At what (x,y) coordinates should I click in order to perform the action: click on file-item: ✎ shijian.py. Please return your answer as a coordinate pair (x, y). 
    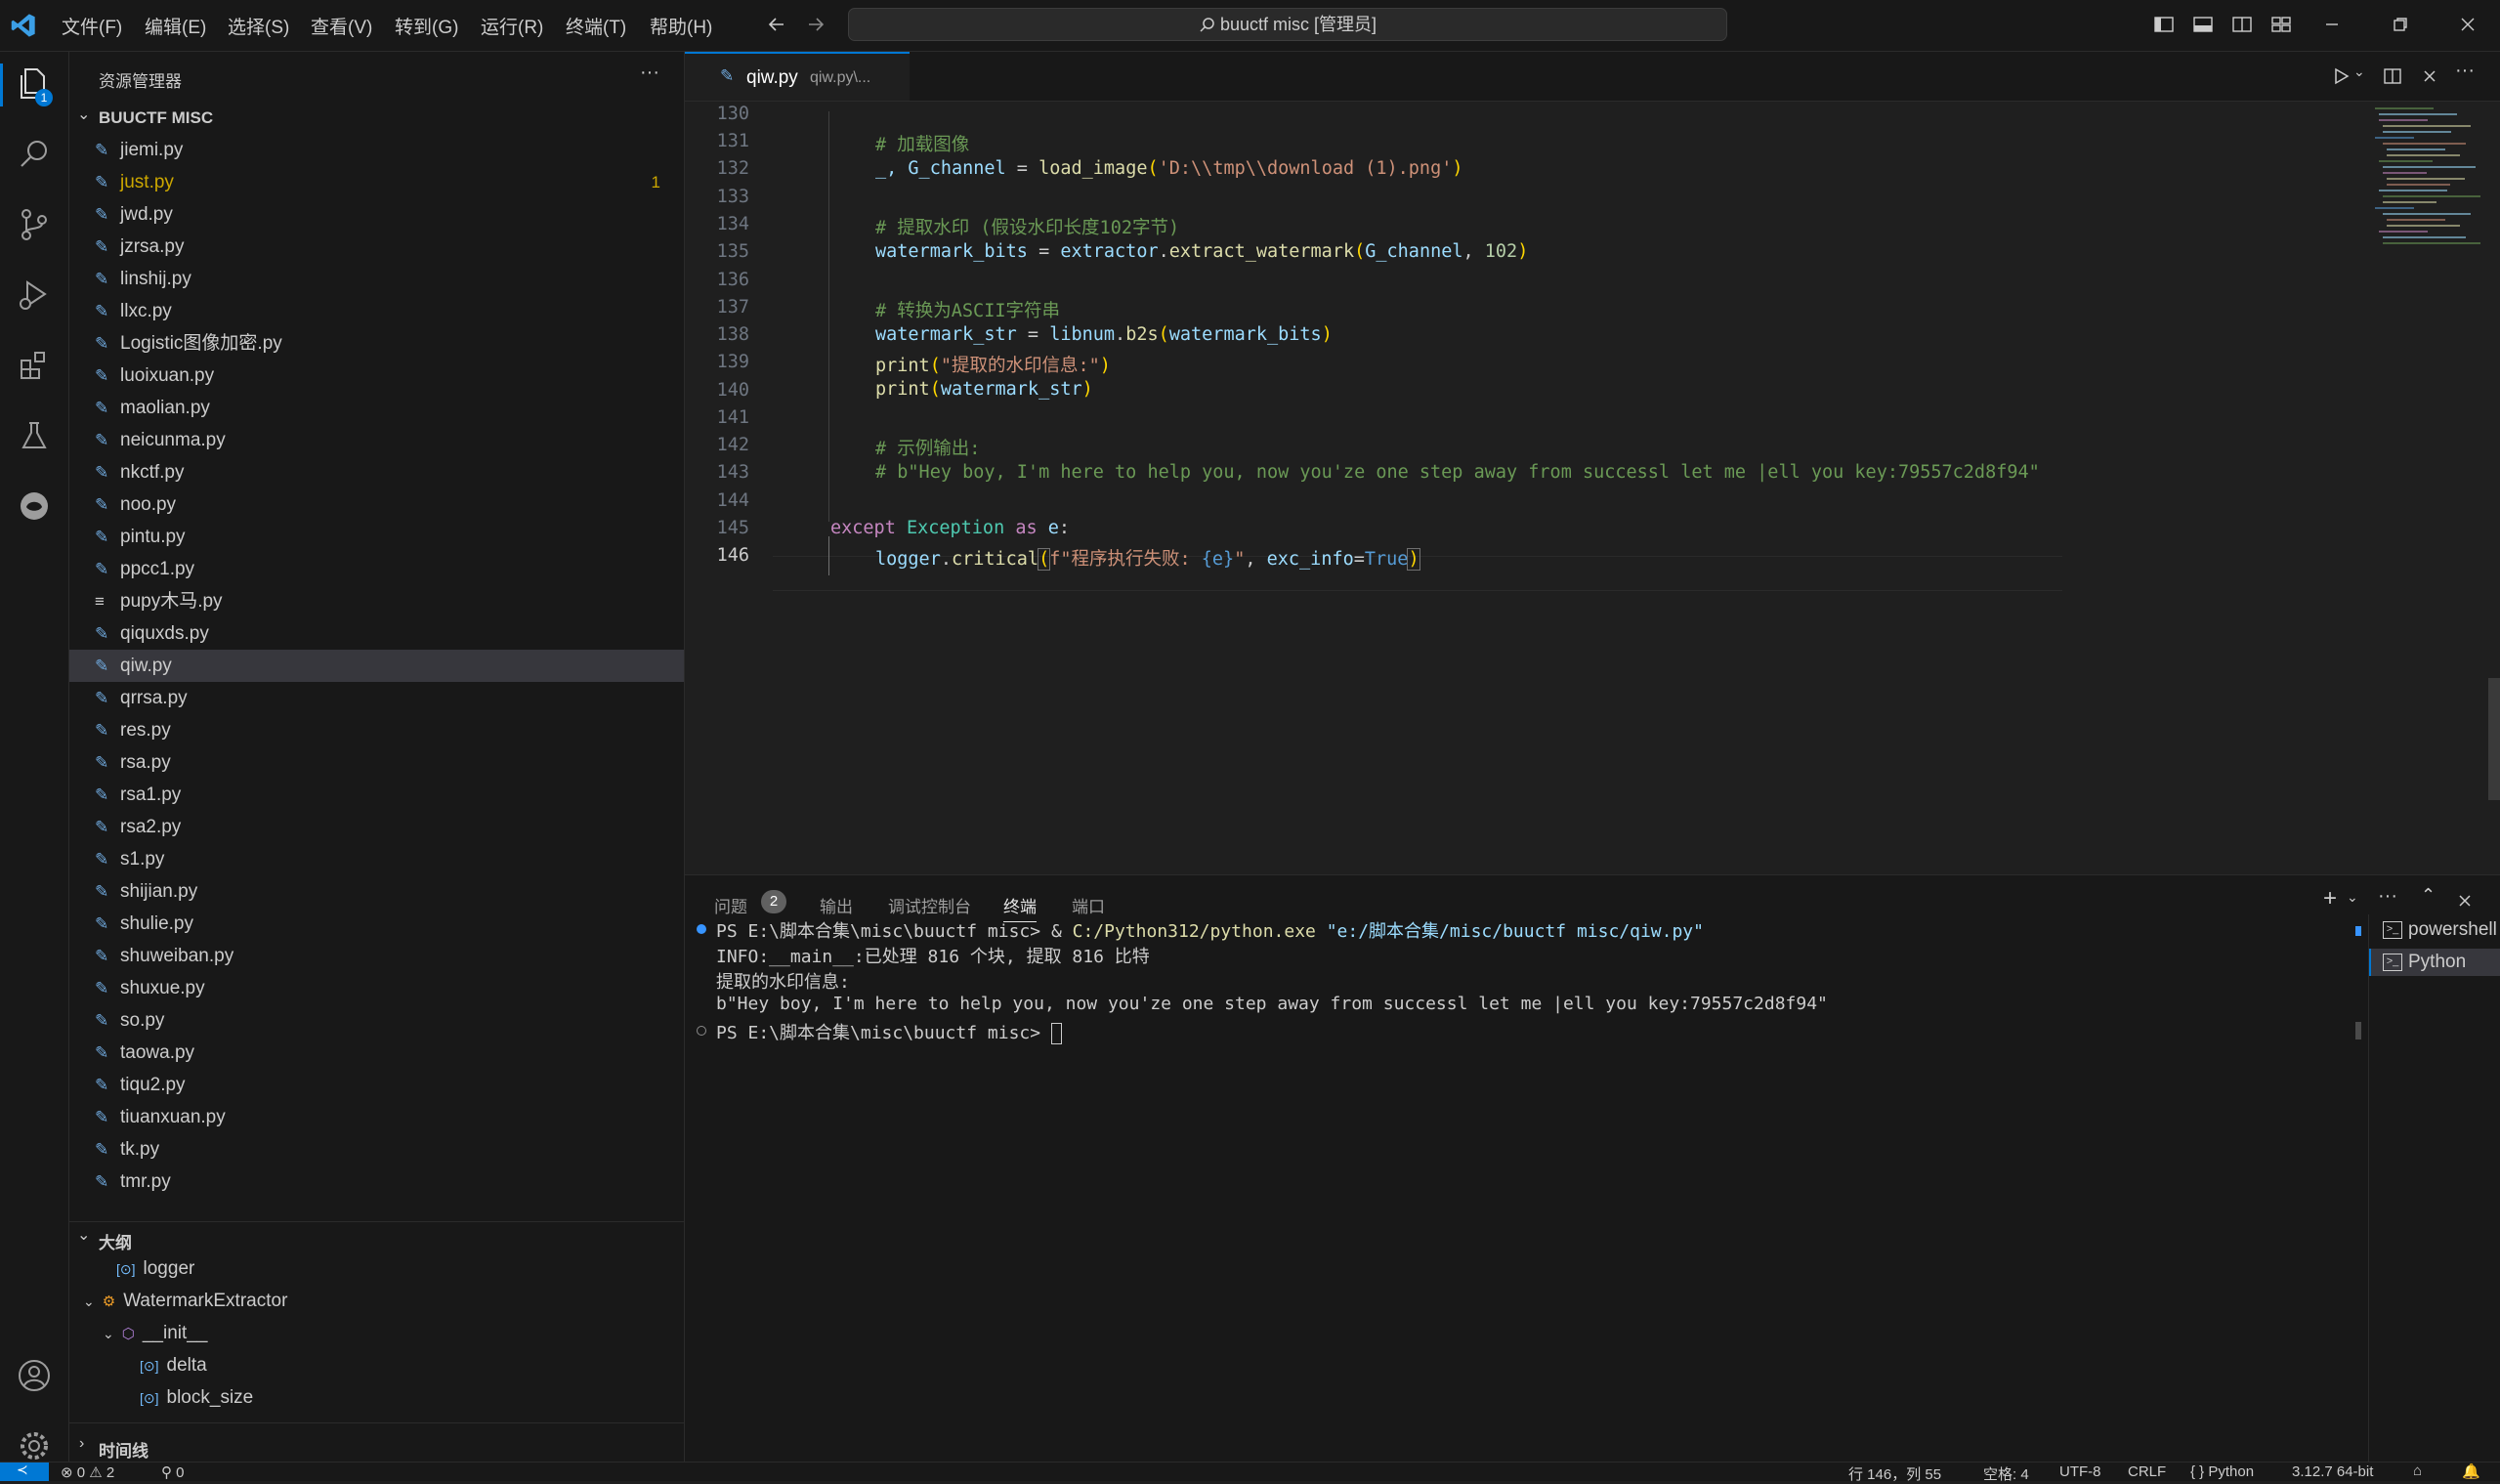
    Looking at the image, I should click on (376, 891).